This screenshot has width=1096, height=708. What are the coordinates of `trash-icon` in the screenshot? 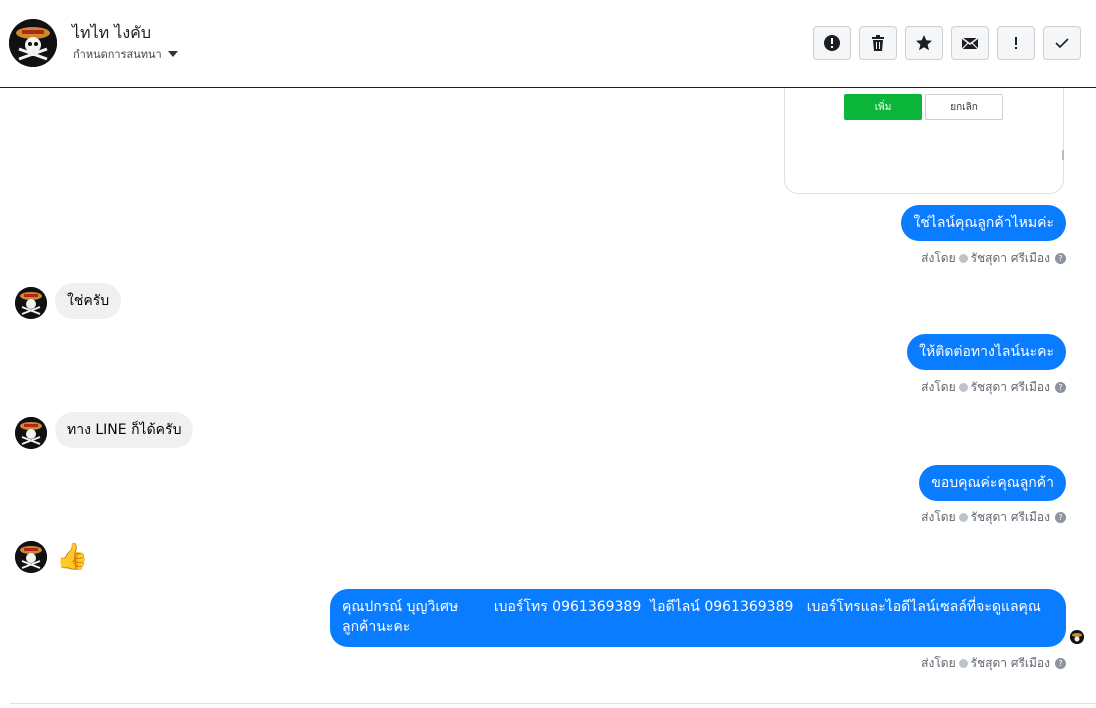 It's located at (878, 43).